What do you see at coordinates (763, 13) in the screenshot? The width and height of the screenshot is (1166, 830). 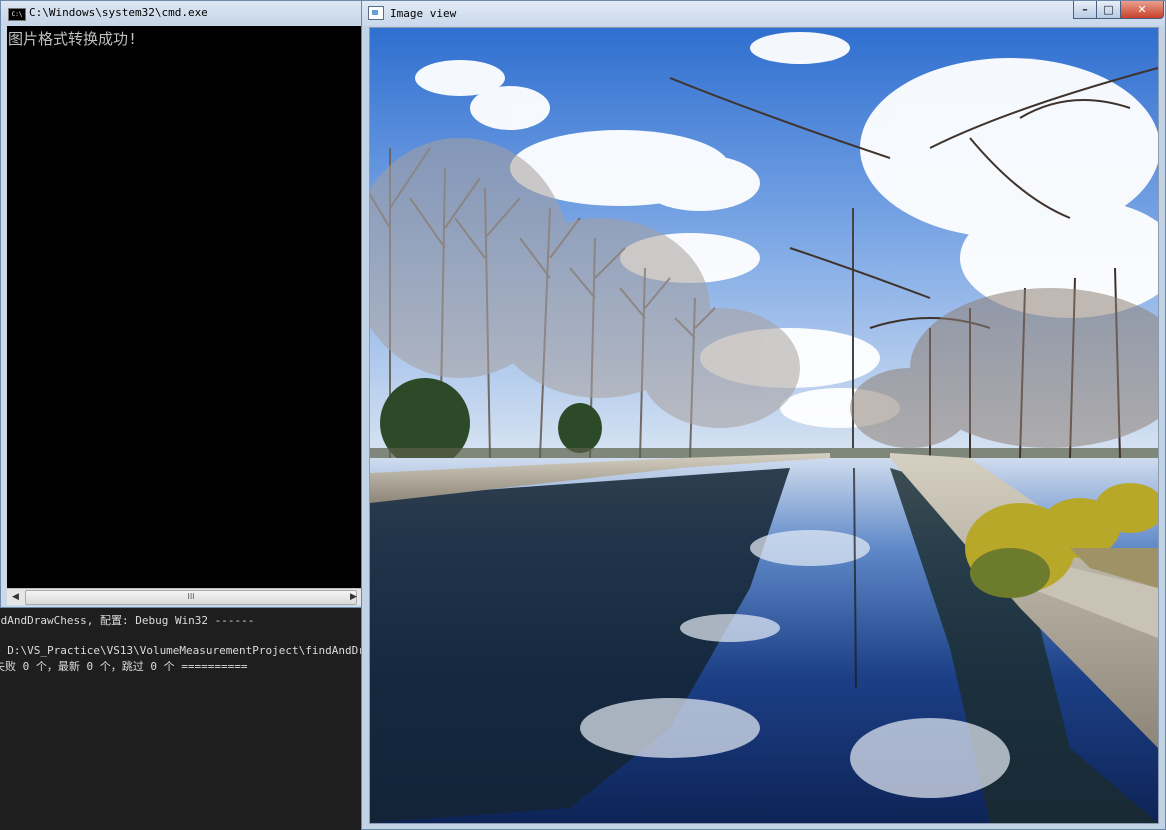 I see `image-view-titlebar: Image view – □ ✕` at bounding box center [763, 13].